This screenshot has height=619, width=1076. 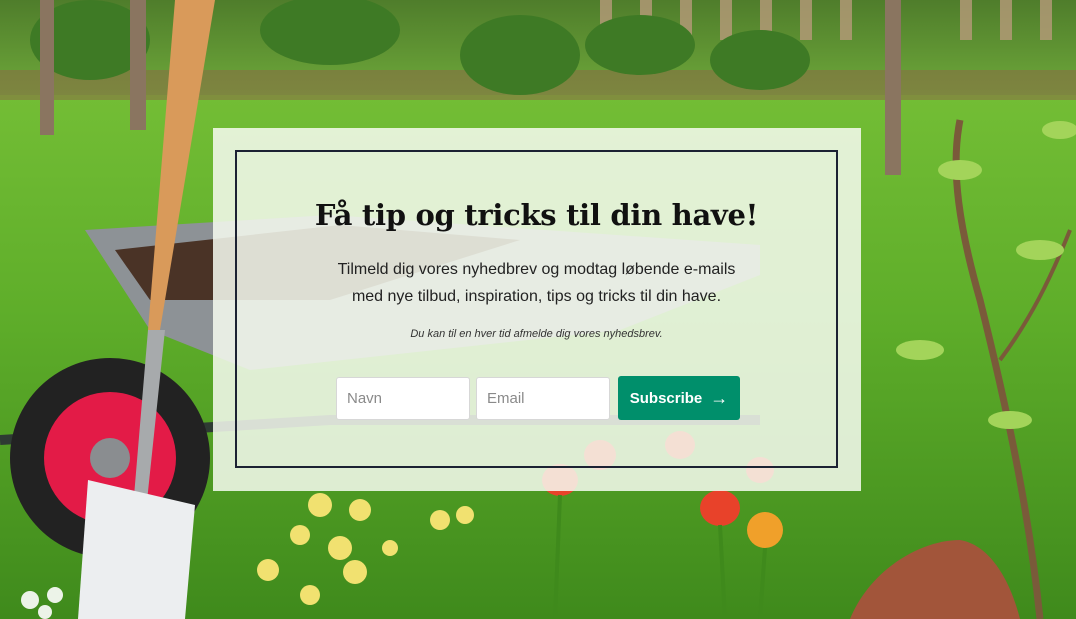 I want to click on name-input, so click(x=403, y=398).